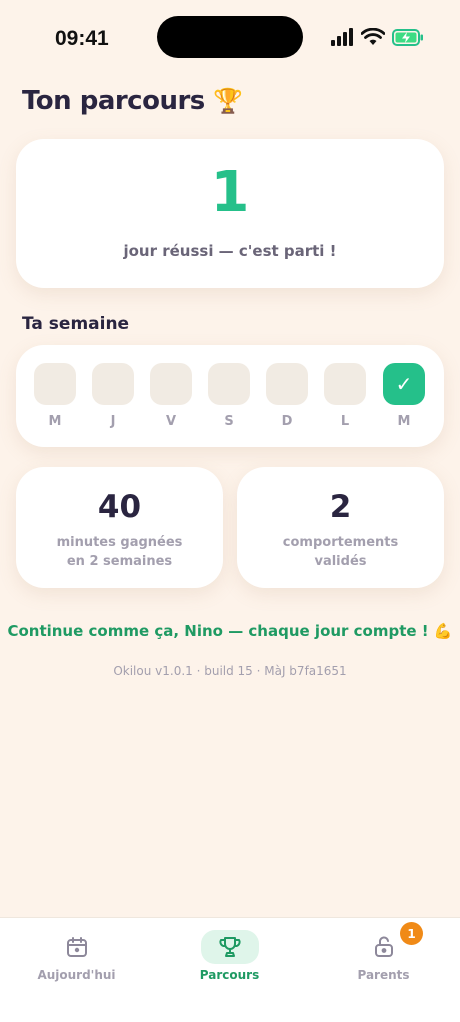  What do you see at coordinates (119, 527) in the screenshot?
I see `minutes-stat-card: 40 minutes gagnées en 2 semaines` at bounding box center [119, 527].